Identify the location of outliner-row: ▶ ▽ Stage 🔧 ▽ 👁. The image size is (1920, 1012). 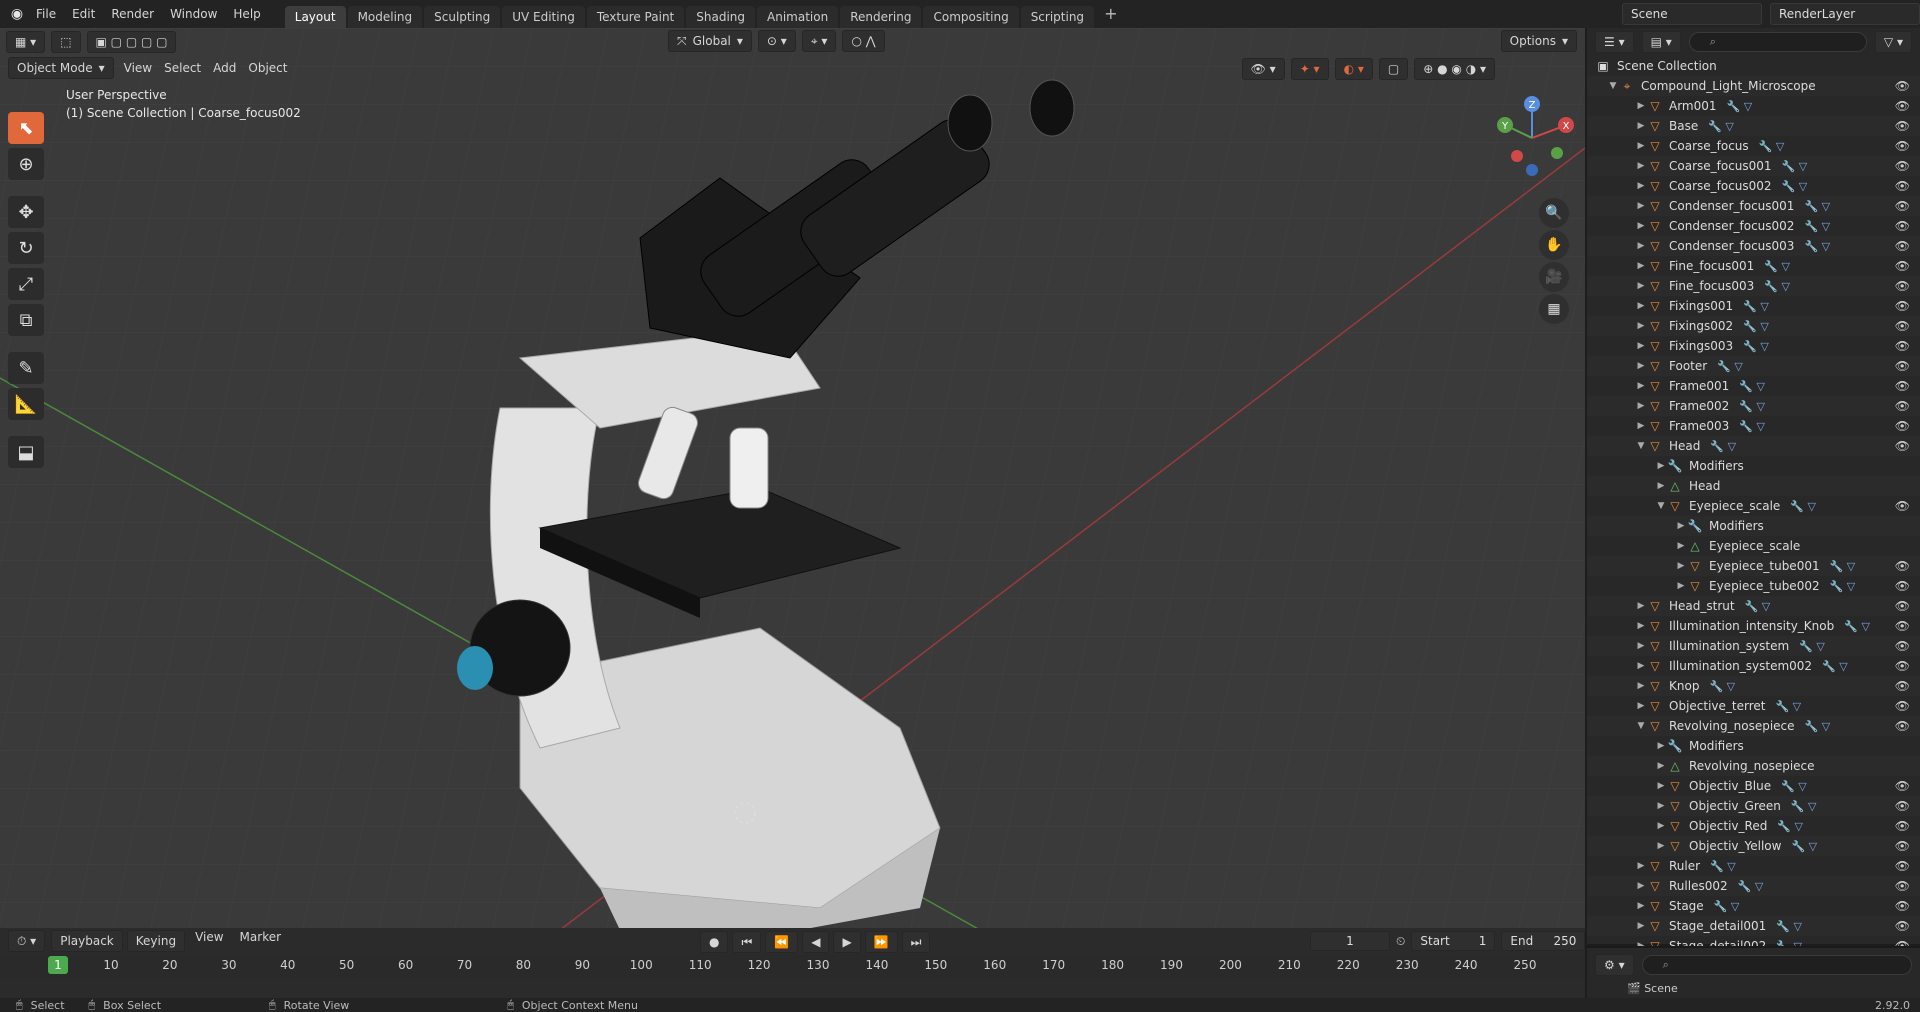
(1753, 906).